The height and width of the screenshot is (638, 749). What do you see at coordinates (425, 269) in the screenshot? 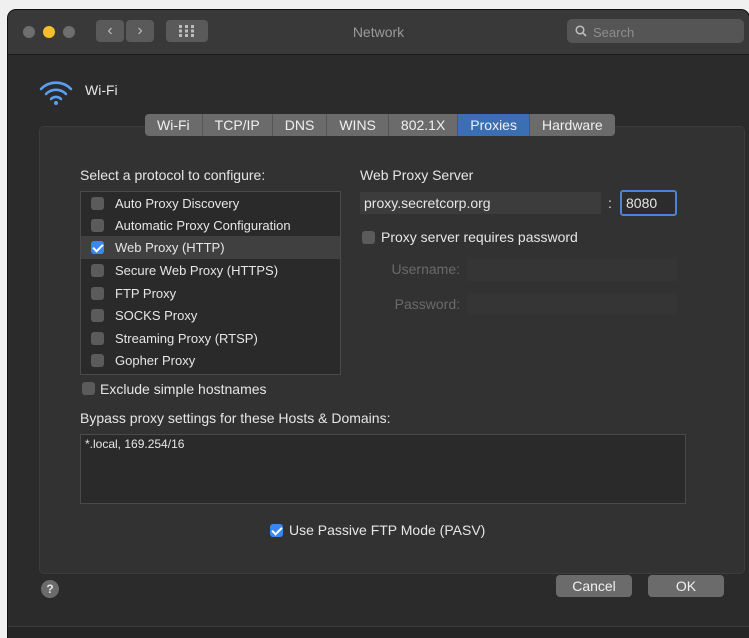
I see `username-label: Username:` at bounding box center [425, 269].